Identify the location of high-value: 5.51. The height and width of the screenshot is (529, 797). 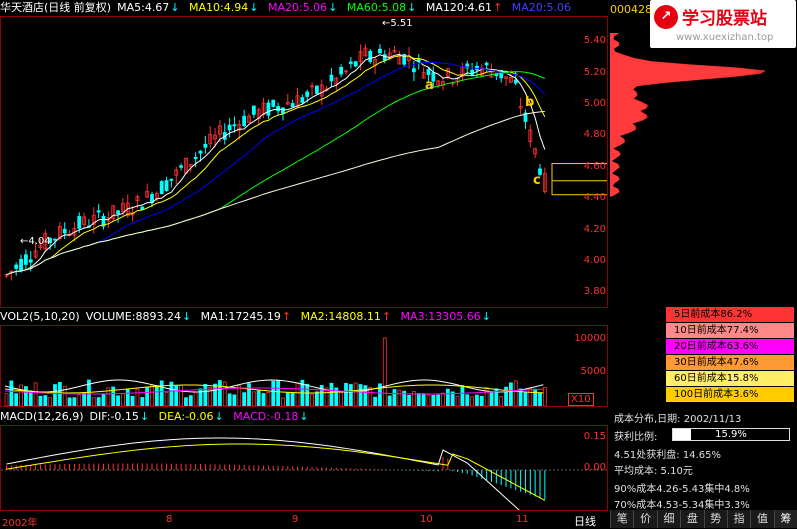
(401, 23).